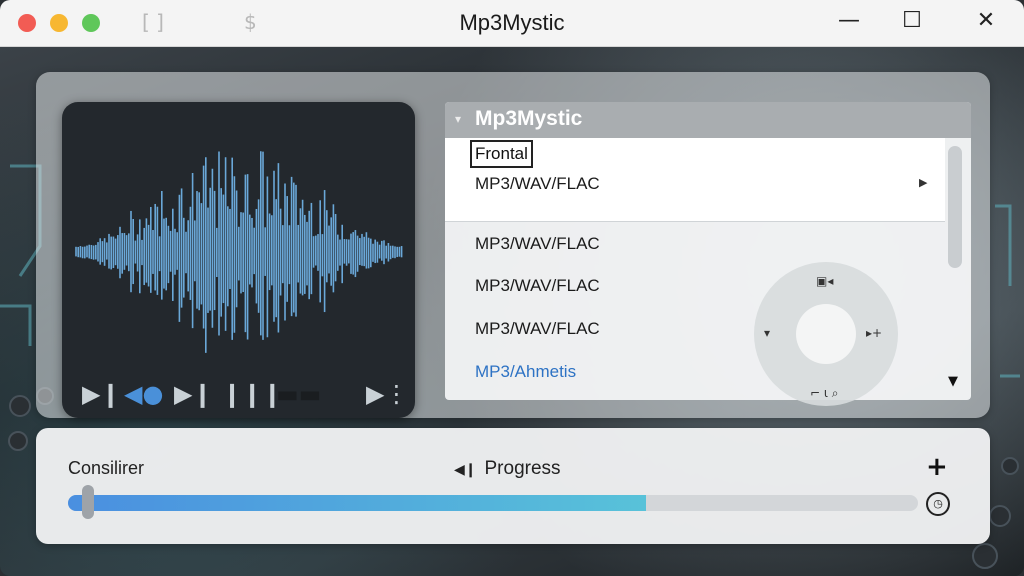 The width and height of the screenshot is (1024, 576). Describe the element at coordinates (923, 182) in the screenshot. I see `submenu-arrow-icon: ▶` at that location.